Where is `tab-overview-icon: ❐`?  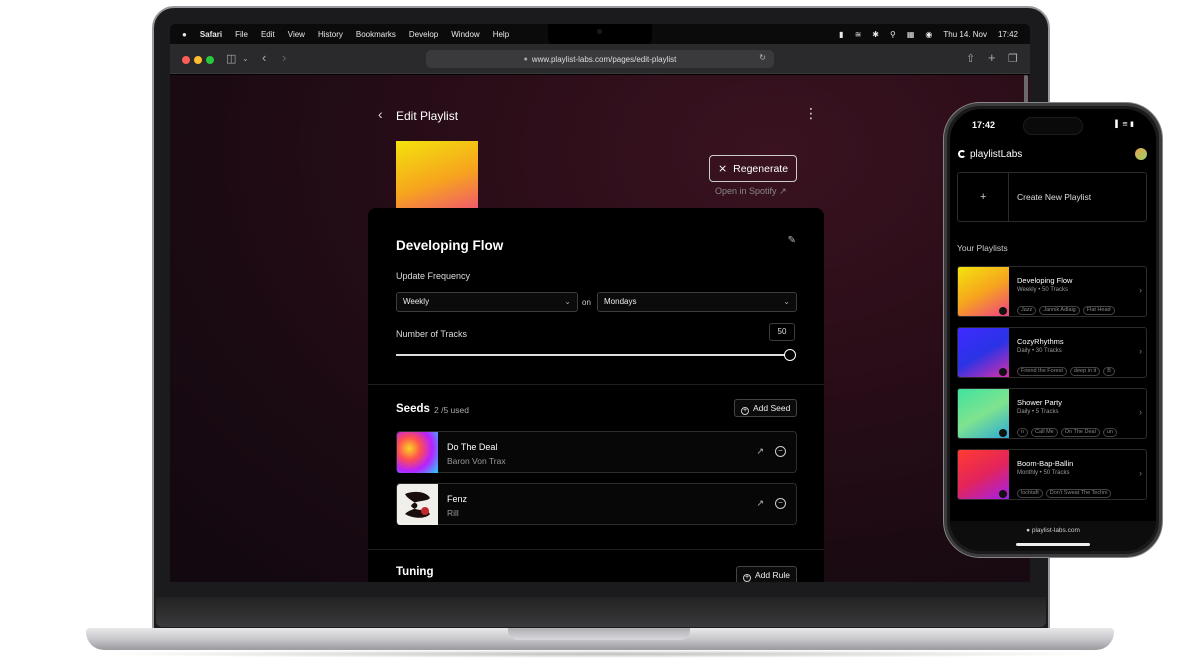 tab-overview-icon: ❐ is located at coordinates (1013, 58).